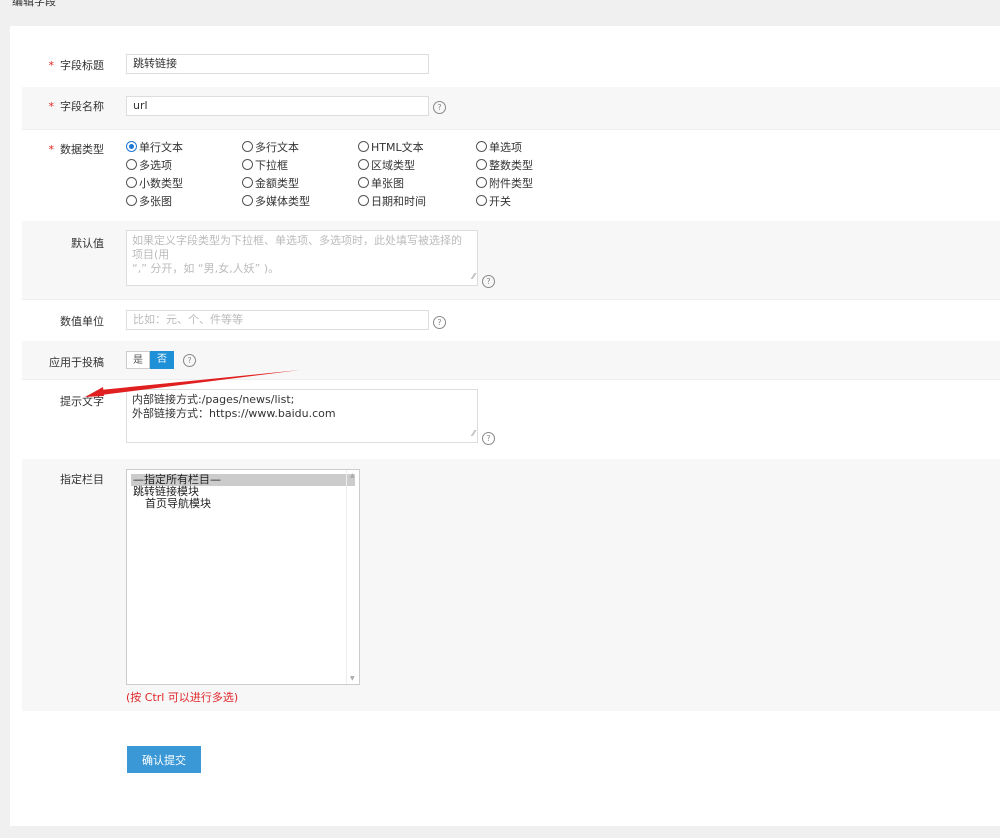  I want to click on submit-button: 确认提交, so click(164, 759).